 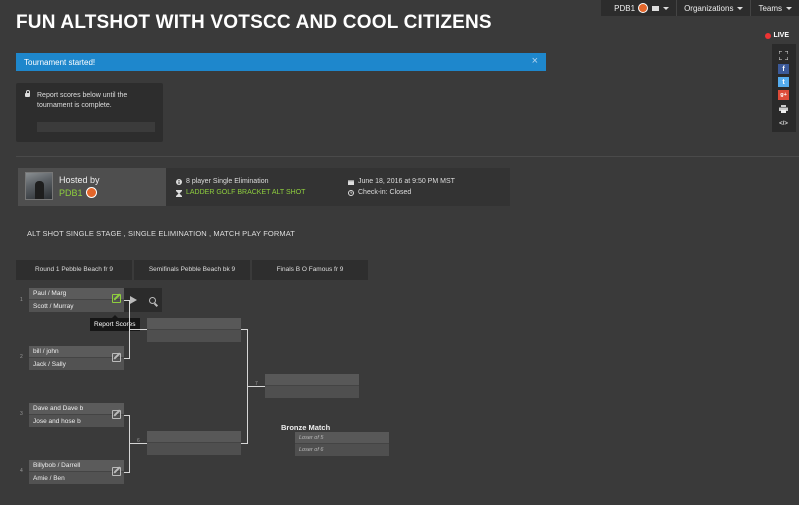 What do you see at coordinates (192, 270) in the screenshot?
I see `round-header-2: Semifinals Pebble Beach bk 9` at bounding box center [192, 270].